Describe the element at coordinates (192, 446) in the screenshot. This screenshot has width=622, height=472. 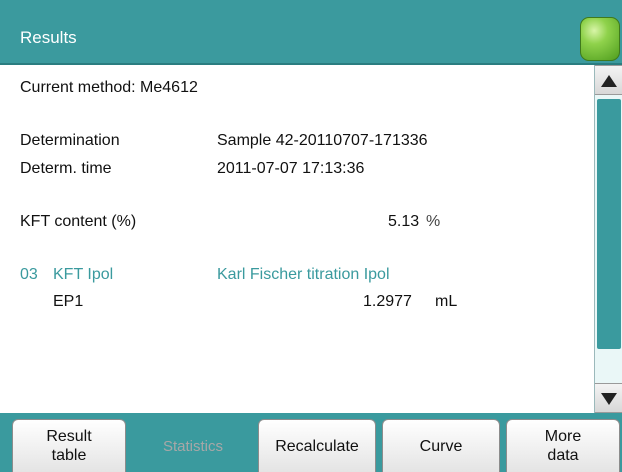
I see `statistics-button: Statistics` at that location.